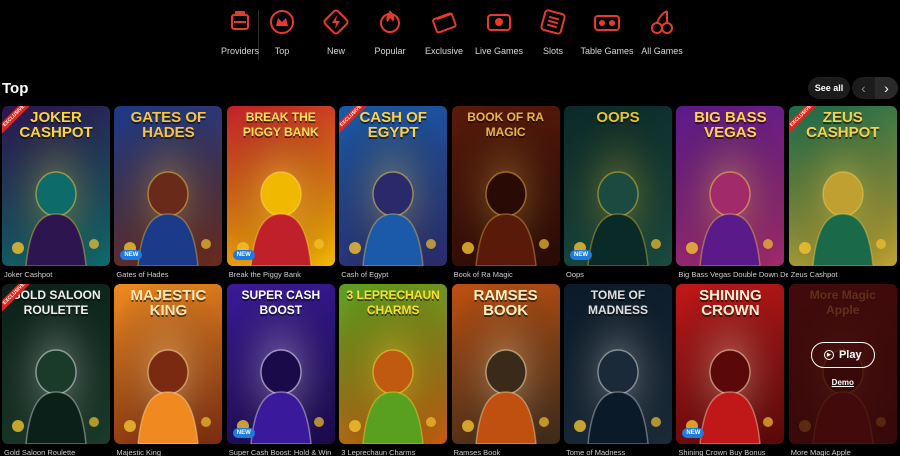 The height and width of the screenshot is (456, 900). What do you see at coordinates (845, 452) in the screenshot?
I see `game-name: More Magic Apple` at bounding box center [845, 452].